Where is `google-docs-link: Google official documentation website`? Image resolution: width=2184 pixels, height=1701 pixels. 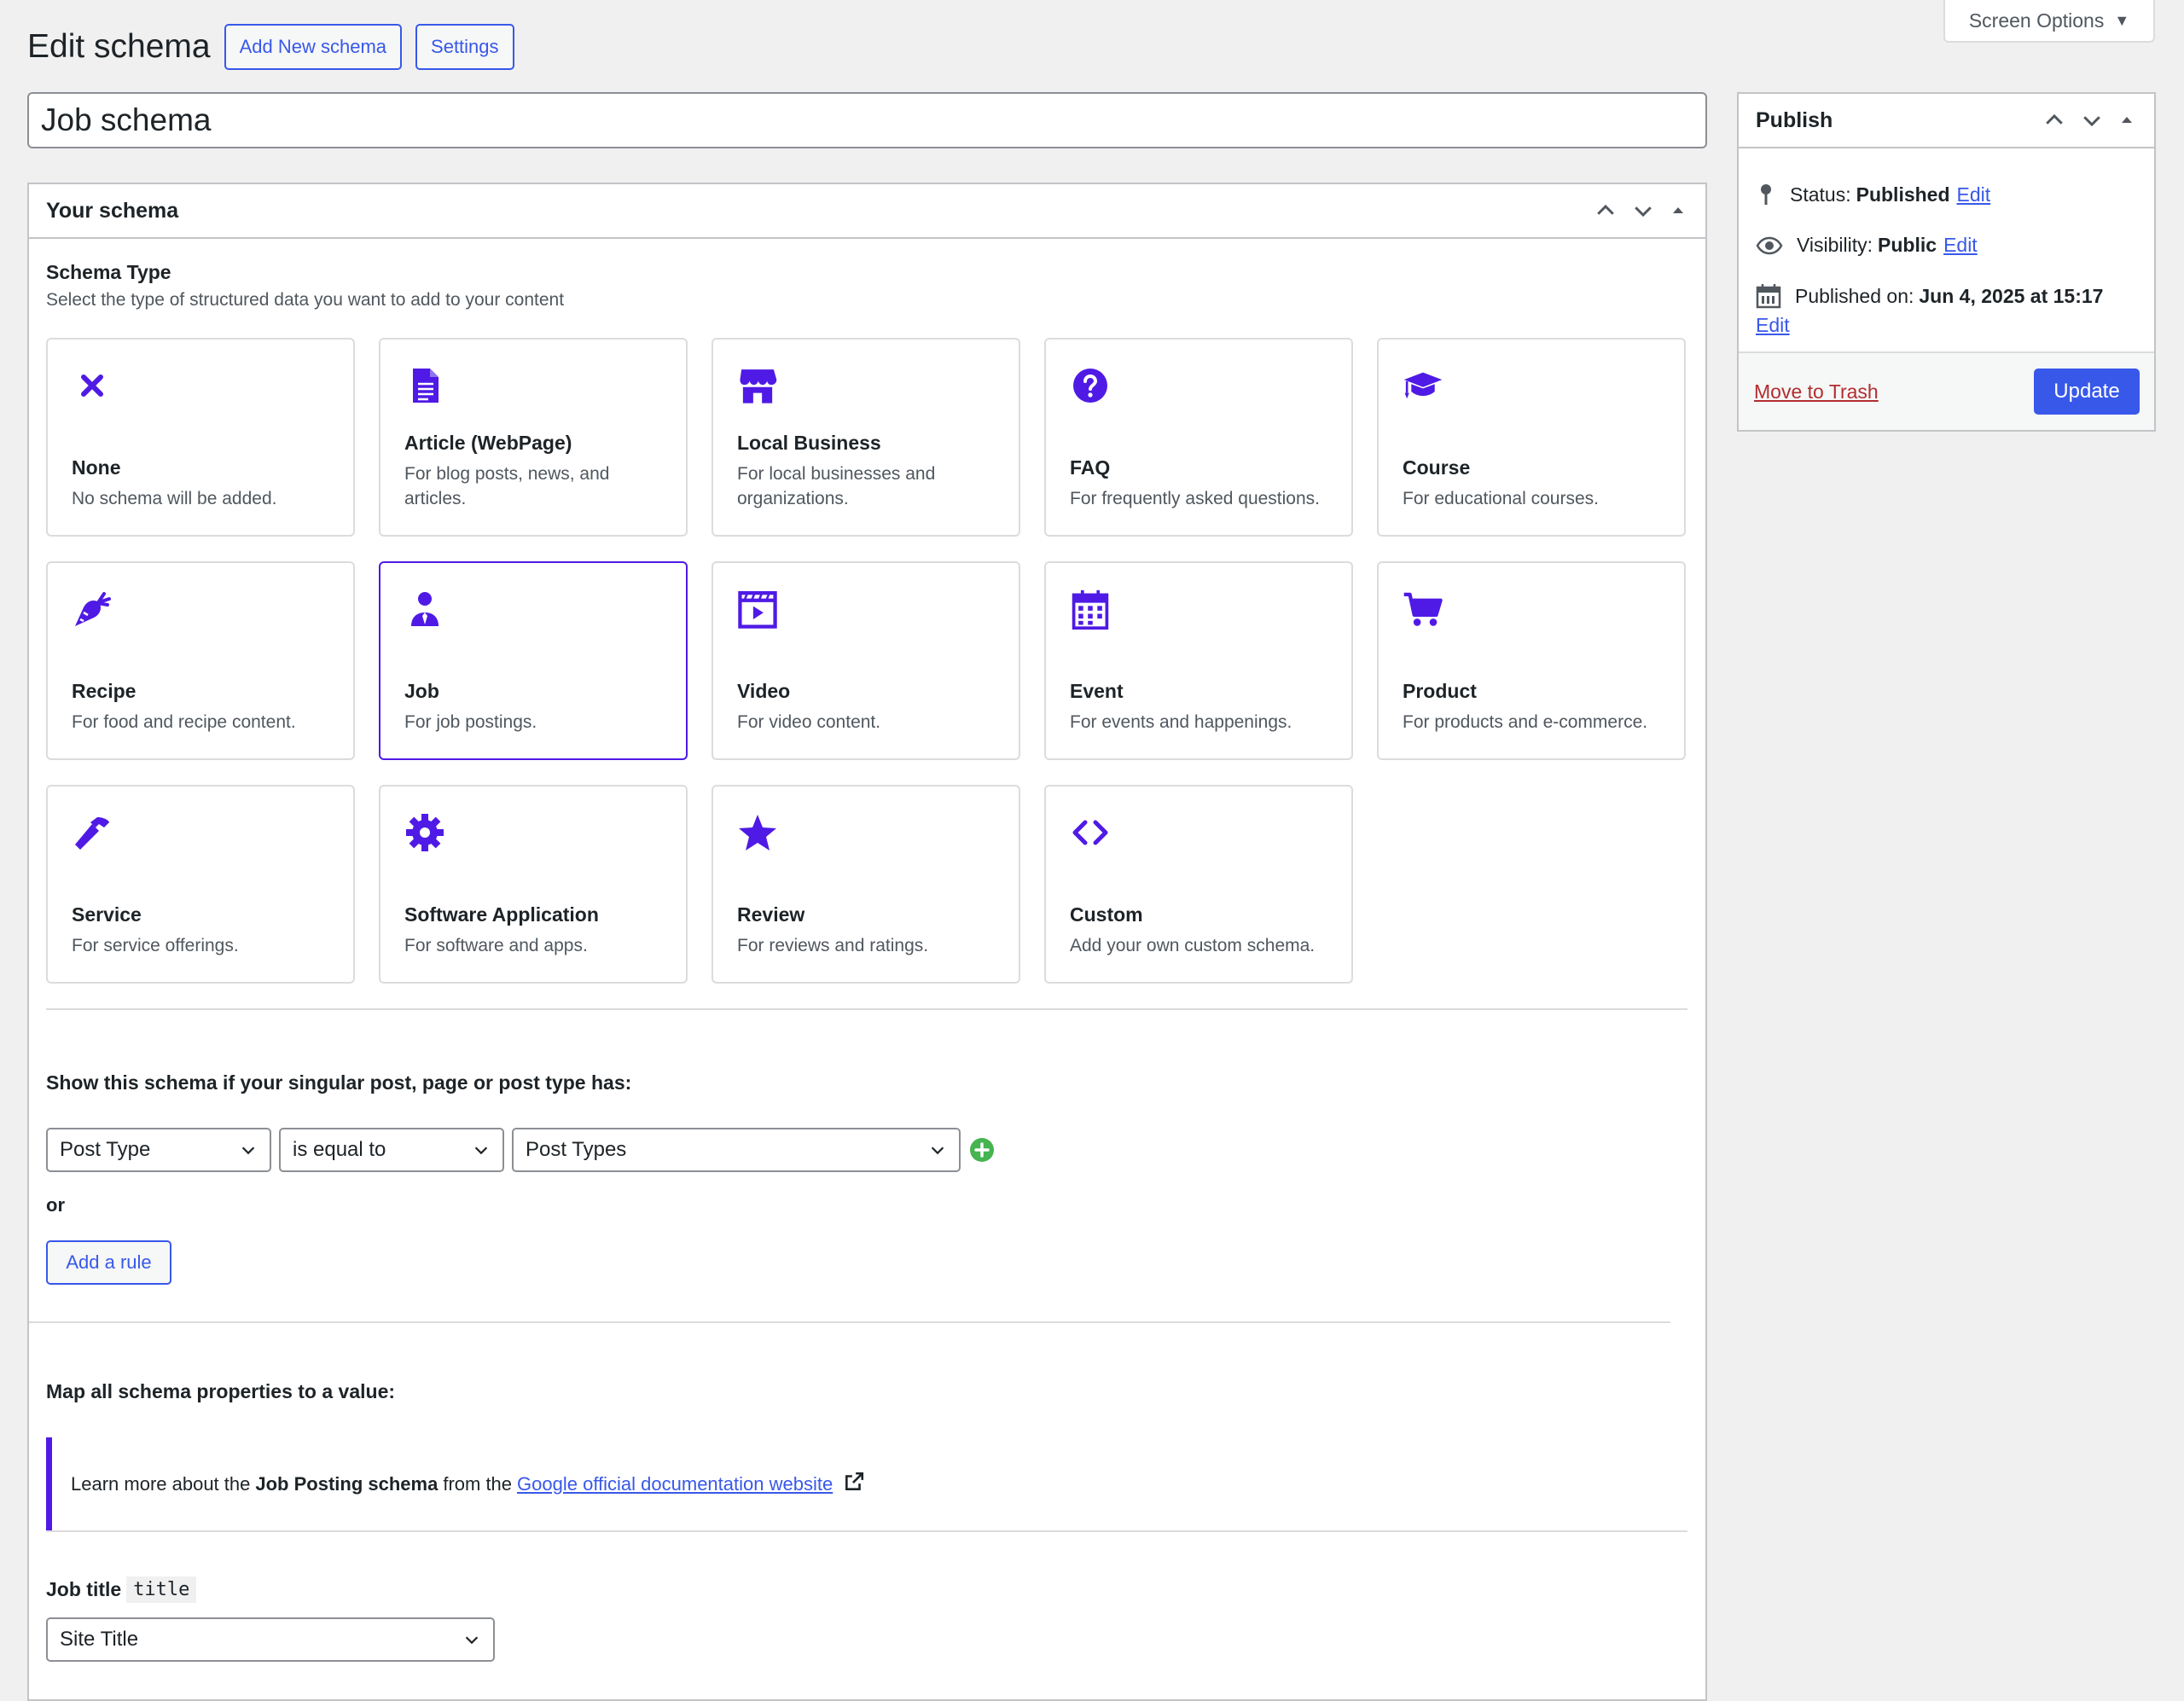 google-docs-link: Google official documentation website is located at coordinates (675, 1484).